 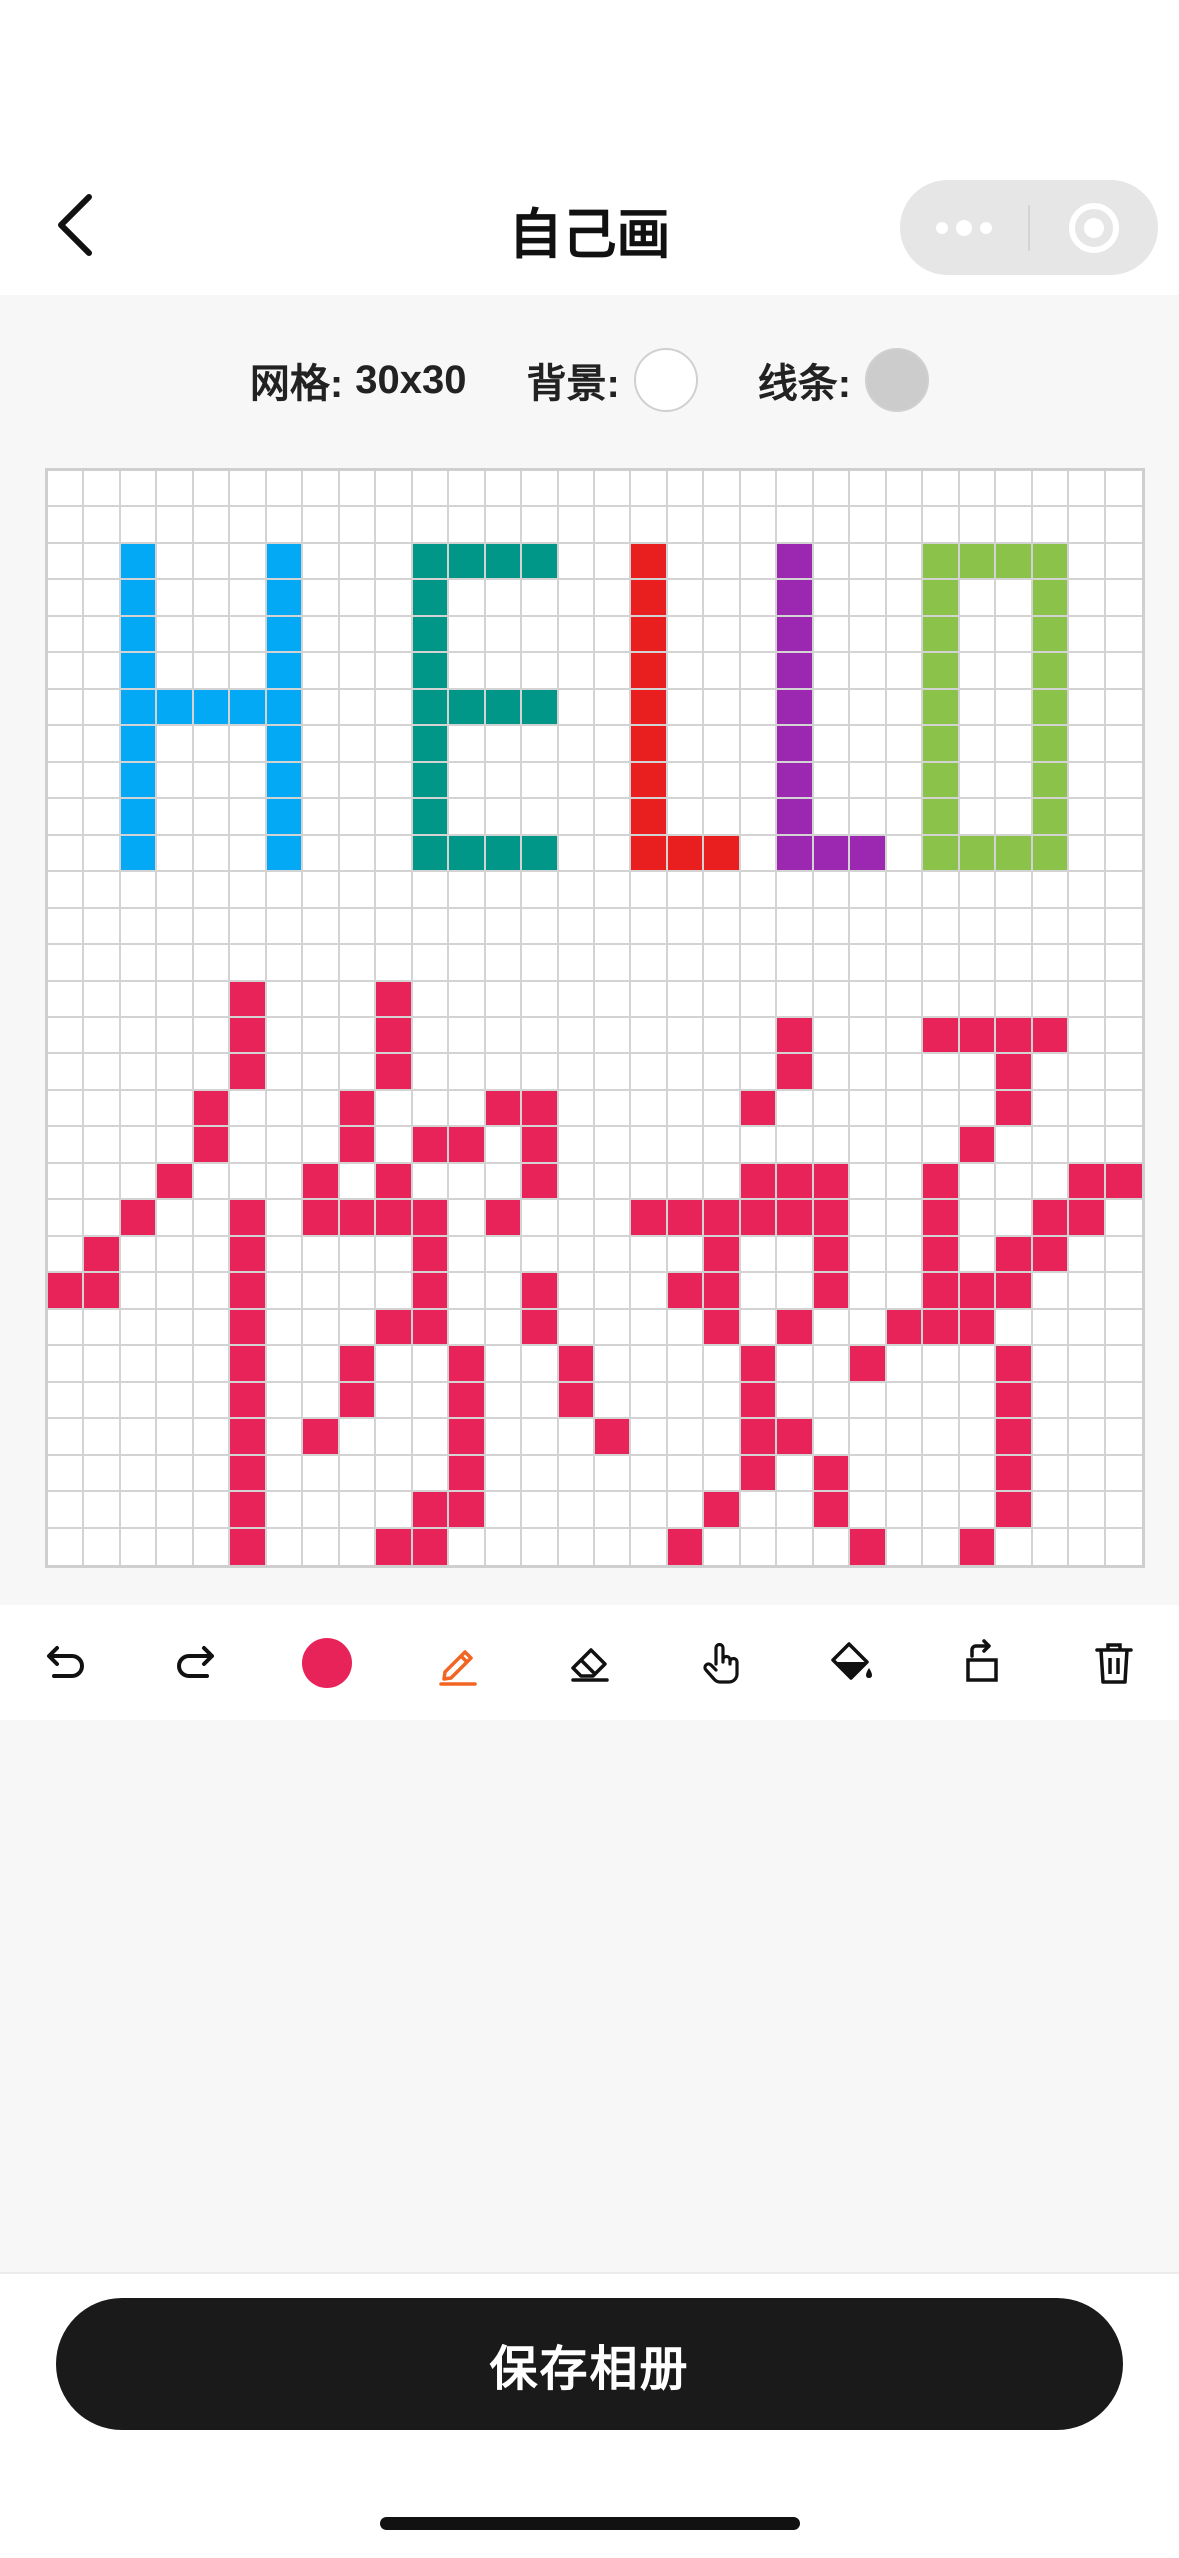 I want to click on save-to-album-button: 保存相册, so click(x=589, y=2364).